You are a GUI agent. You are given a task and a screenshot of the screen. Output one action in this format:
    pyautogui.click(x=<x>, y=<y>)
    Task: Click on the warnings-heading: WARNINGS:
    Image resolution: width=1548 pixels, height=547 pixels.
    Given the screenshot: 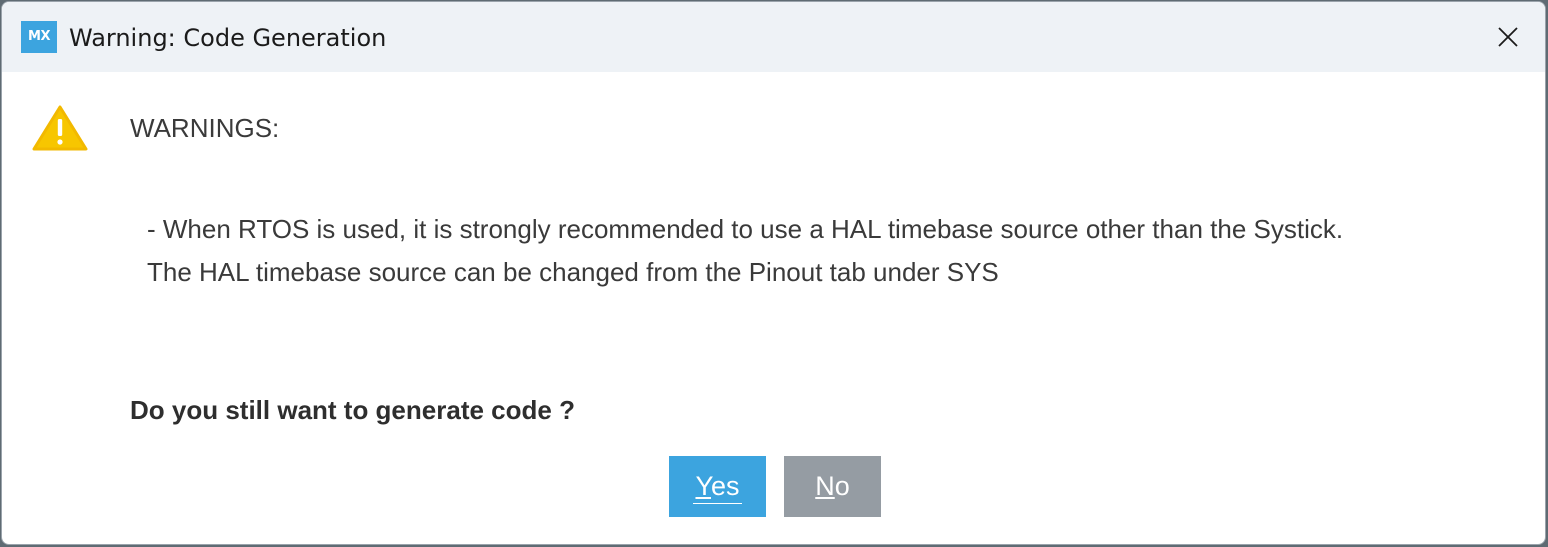 What is the action you would take?
    pyautogui.click(x=205, y=128)
    